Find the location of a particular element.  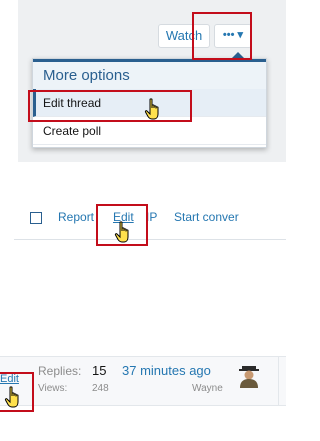

highlight-edit-thread is located at coordinates (110, 106).